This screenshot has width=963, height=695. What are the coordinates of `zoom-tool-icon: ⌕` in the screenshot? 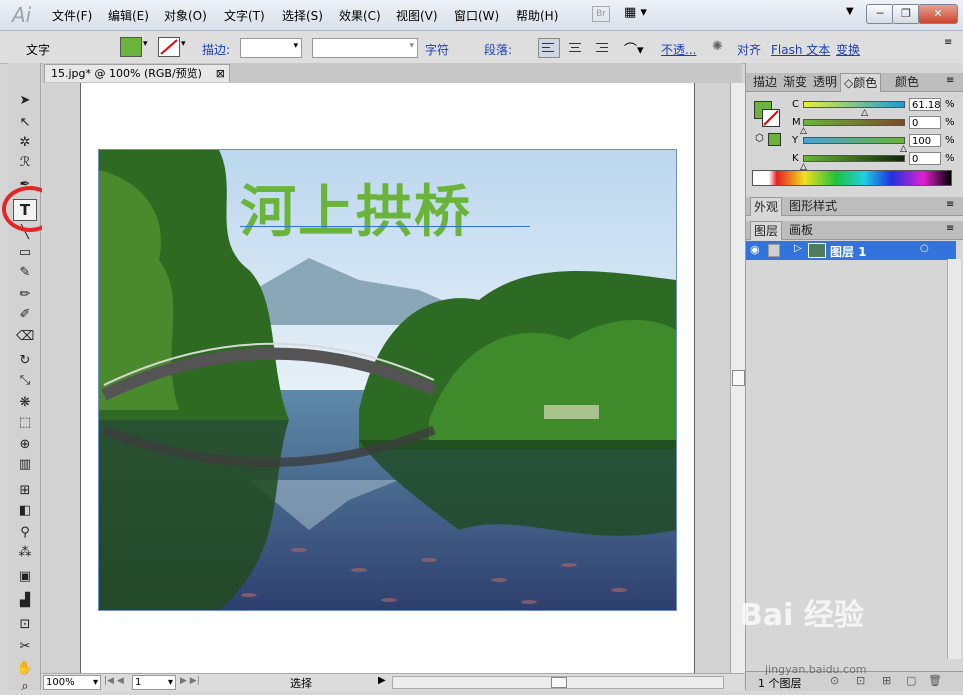 It's located at (25, 687).